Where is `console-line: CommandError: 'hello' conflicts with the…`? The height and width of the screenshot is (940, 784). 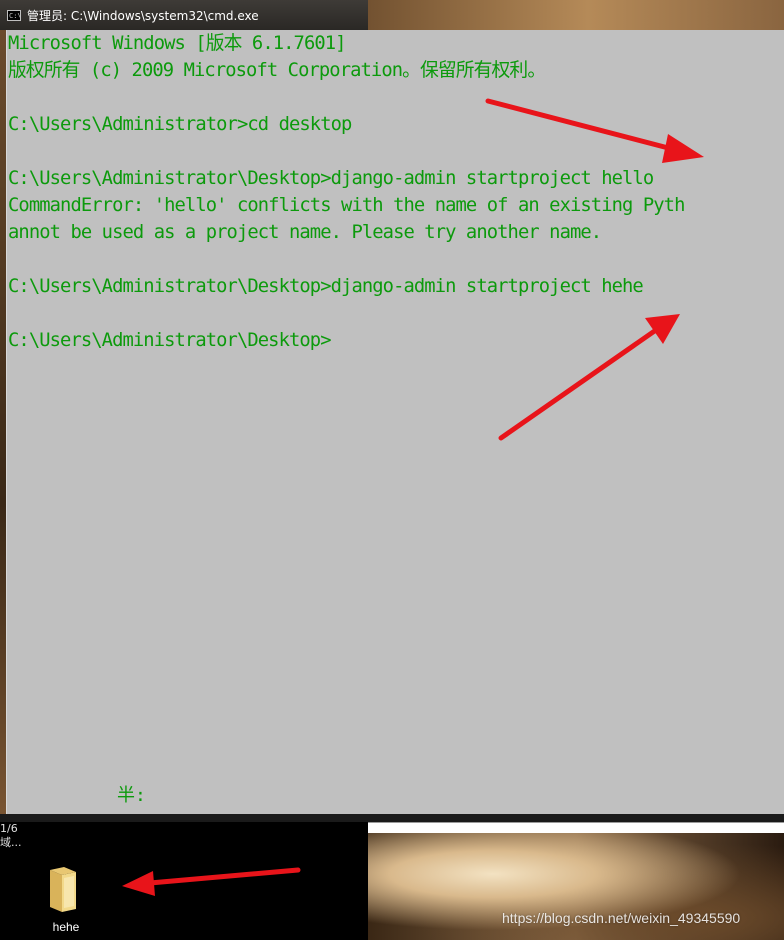 console-line: CommandError: 'hello' conflicts with the… is located at coordinates (346, 205).